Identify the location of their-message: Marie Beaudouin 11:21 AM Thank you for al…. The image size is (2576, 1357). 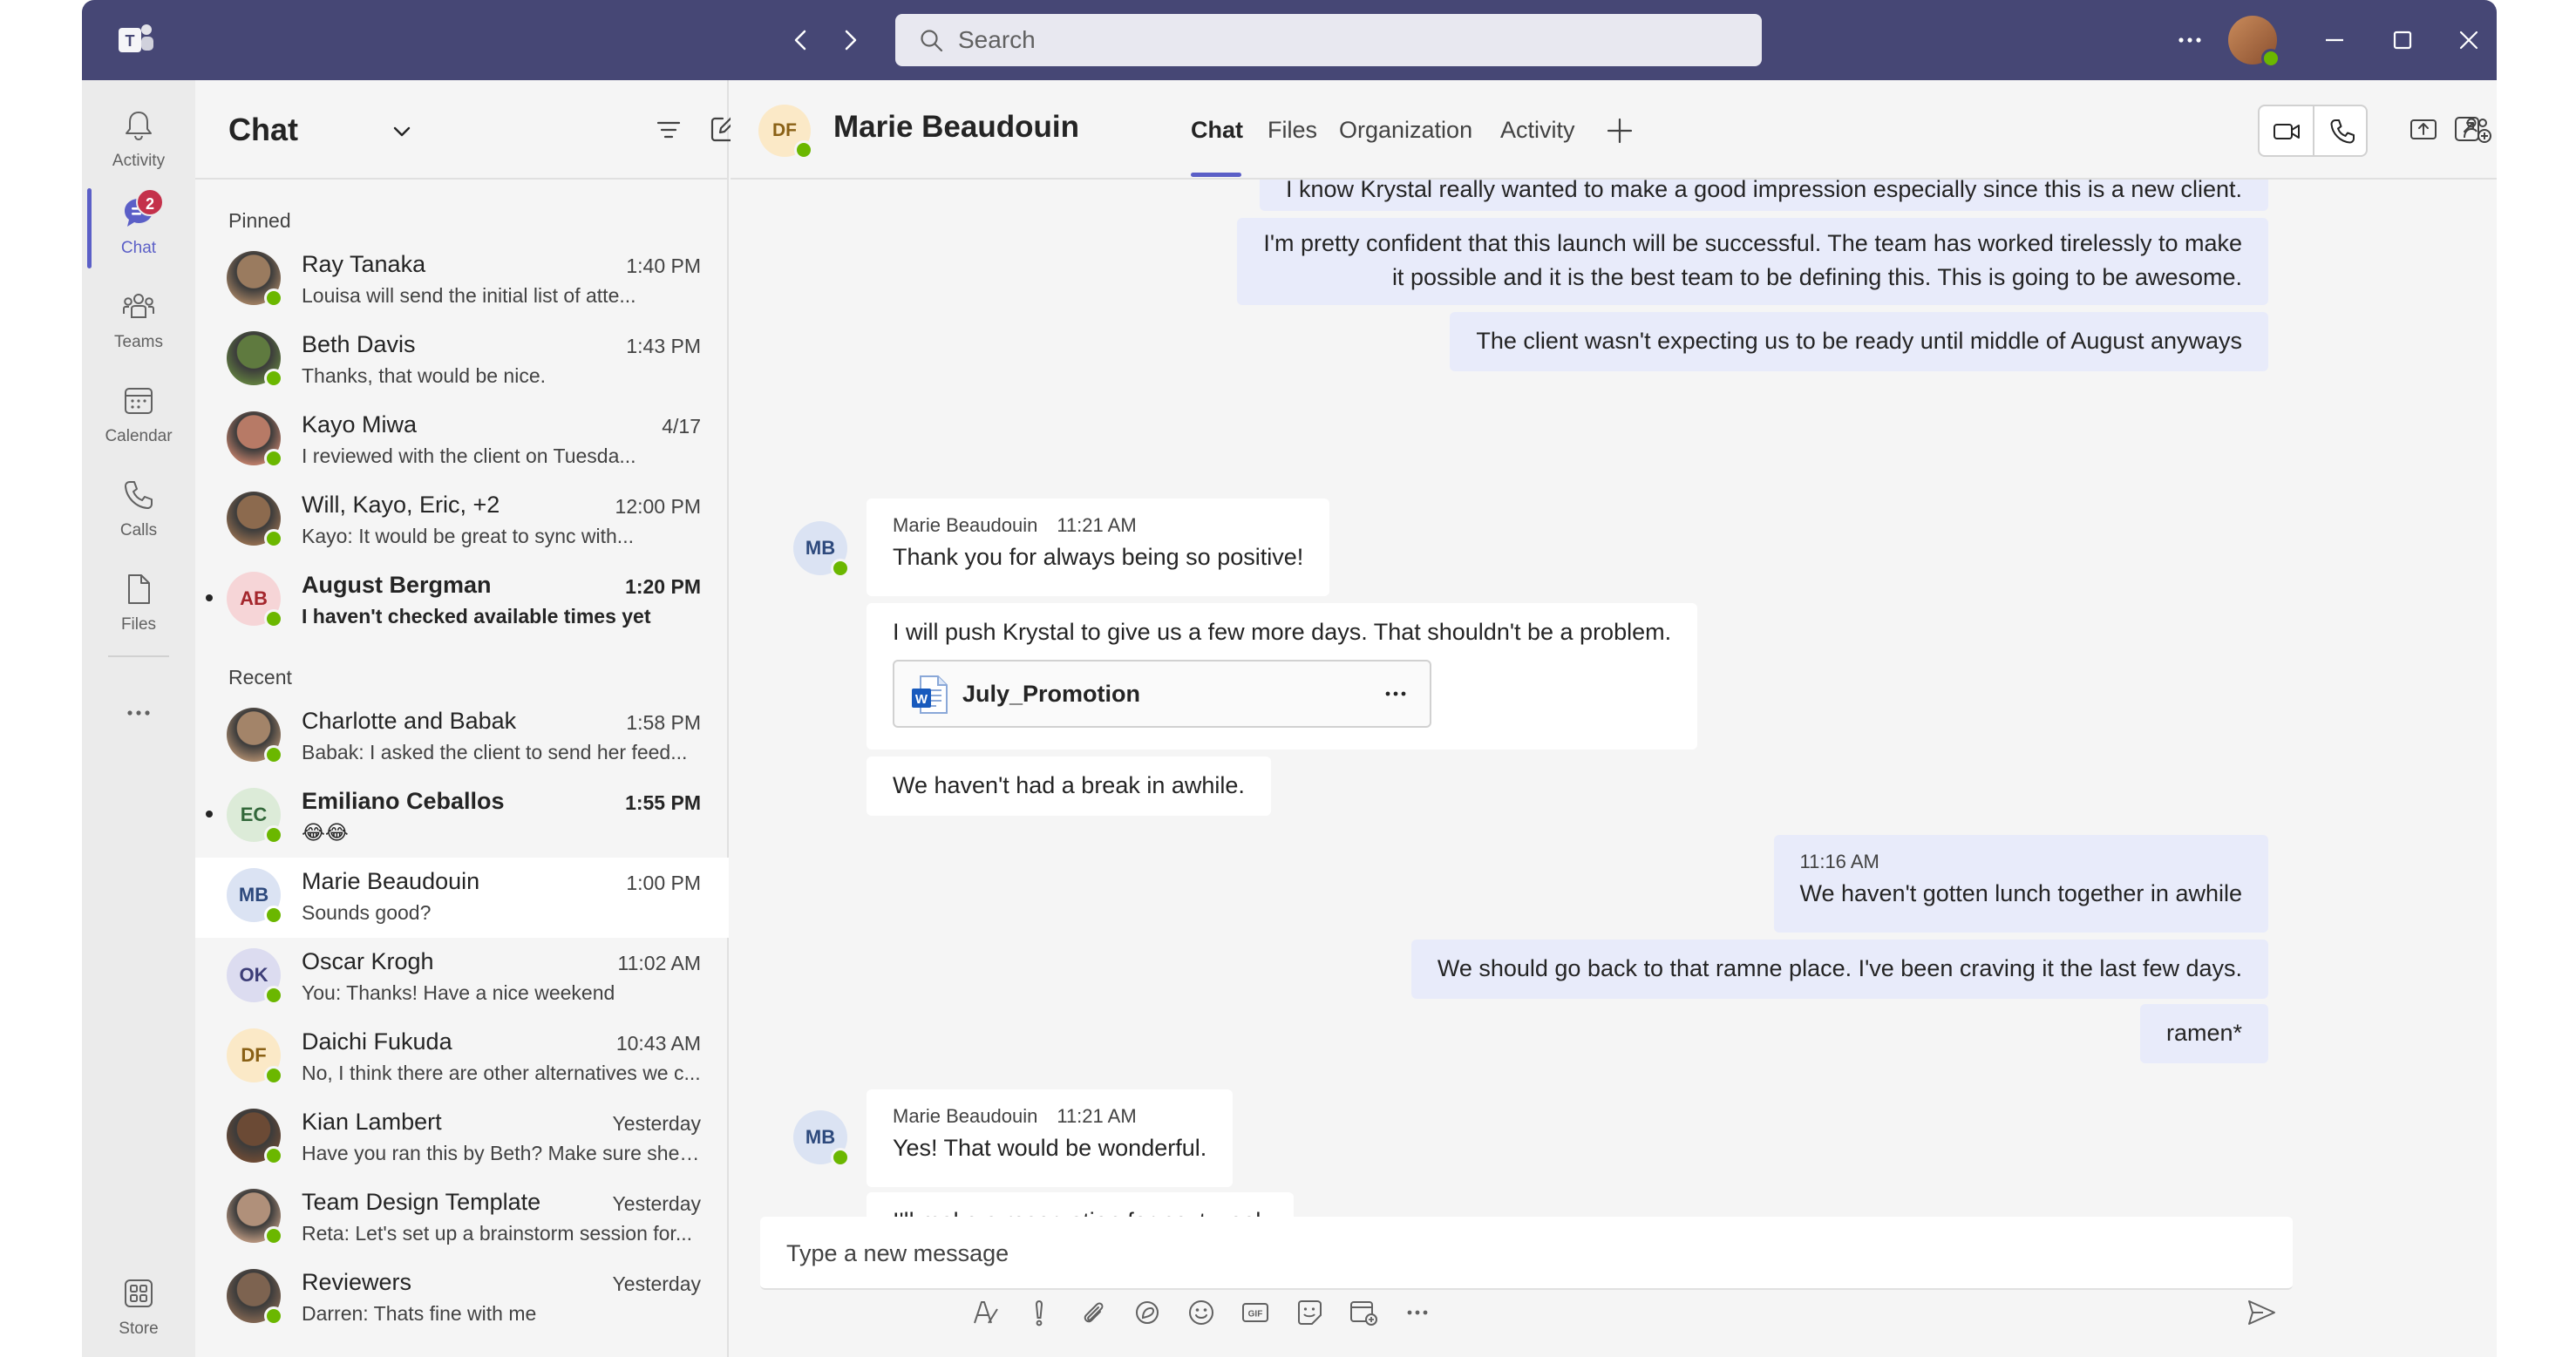
(1098, 547).